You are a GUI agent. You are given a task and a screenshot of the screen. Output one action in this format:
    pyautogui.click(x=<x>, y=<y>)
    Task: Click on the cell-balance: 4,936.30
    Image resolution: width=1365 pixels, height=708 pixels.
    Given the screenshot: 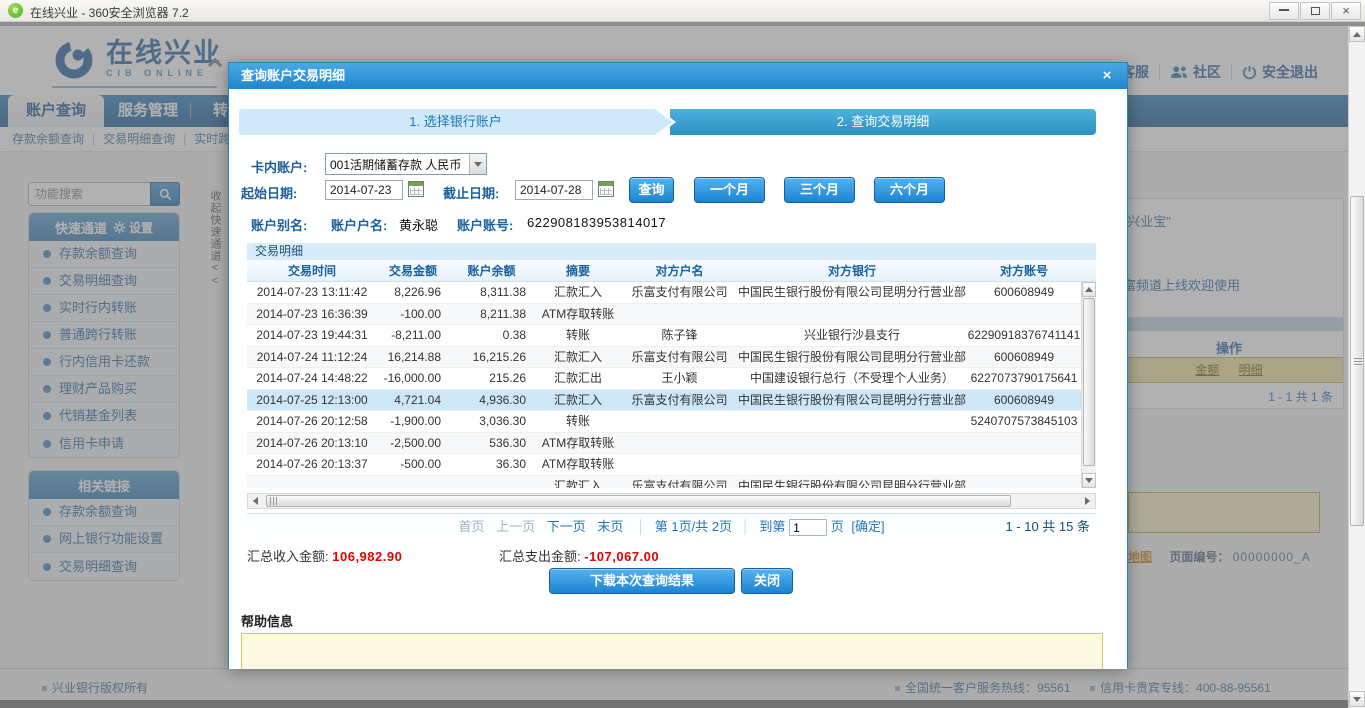 What is the action you would take?
    pyautogui.click(x=502, y=399)
    